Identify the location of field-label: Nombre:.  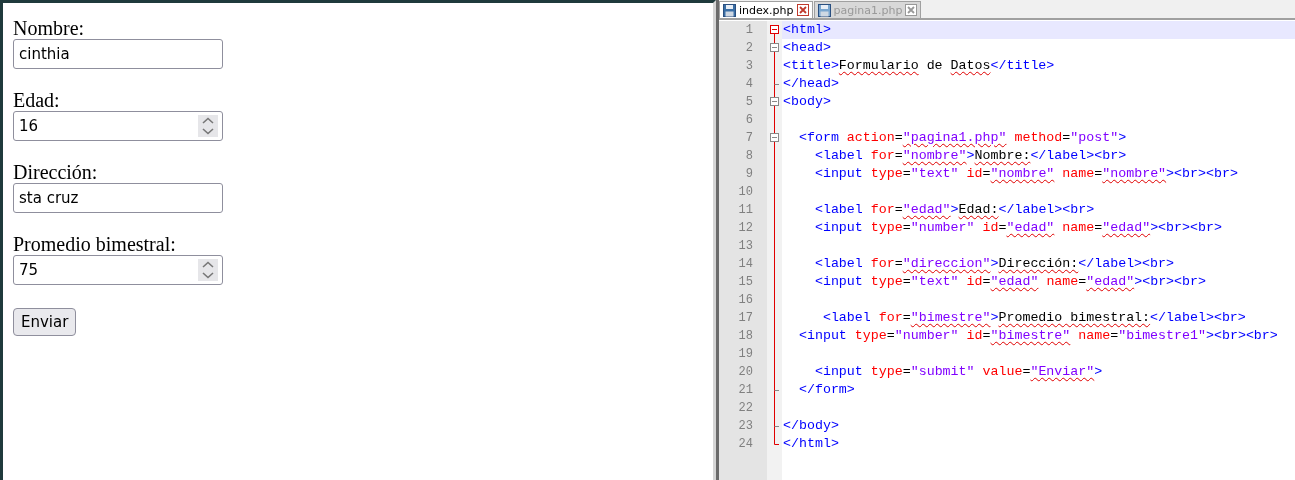
(49, 28).